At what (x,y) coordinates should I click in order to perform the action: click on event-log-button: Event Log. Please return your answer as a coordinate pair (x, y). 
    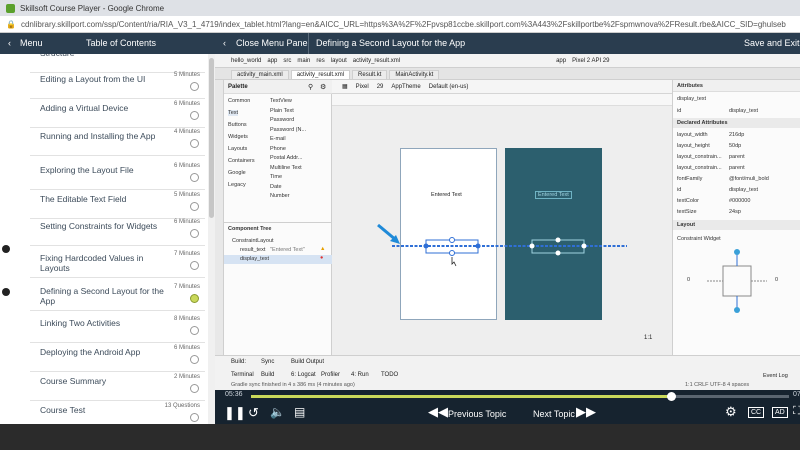
    Looking at the image, I should click on (775, 376).